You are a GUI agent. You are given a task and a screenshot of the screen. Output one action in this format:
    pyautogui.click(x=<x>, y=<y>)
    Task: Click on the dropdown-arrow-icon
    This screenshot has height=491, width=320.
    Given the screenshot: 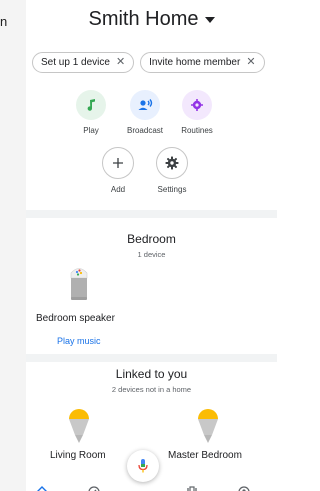 What is the action you would take?
    pyautogui.click(x=209, y=19)
    